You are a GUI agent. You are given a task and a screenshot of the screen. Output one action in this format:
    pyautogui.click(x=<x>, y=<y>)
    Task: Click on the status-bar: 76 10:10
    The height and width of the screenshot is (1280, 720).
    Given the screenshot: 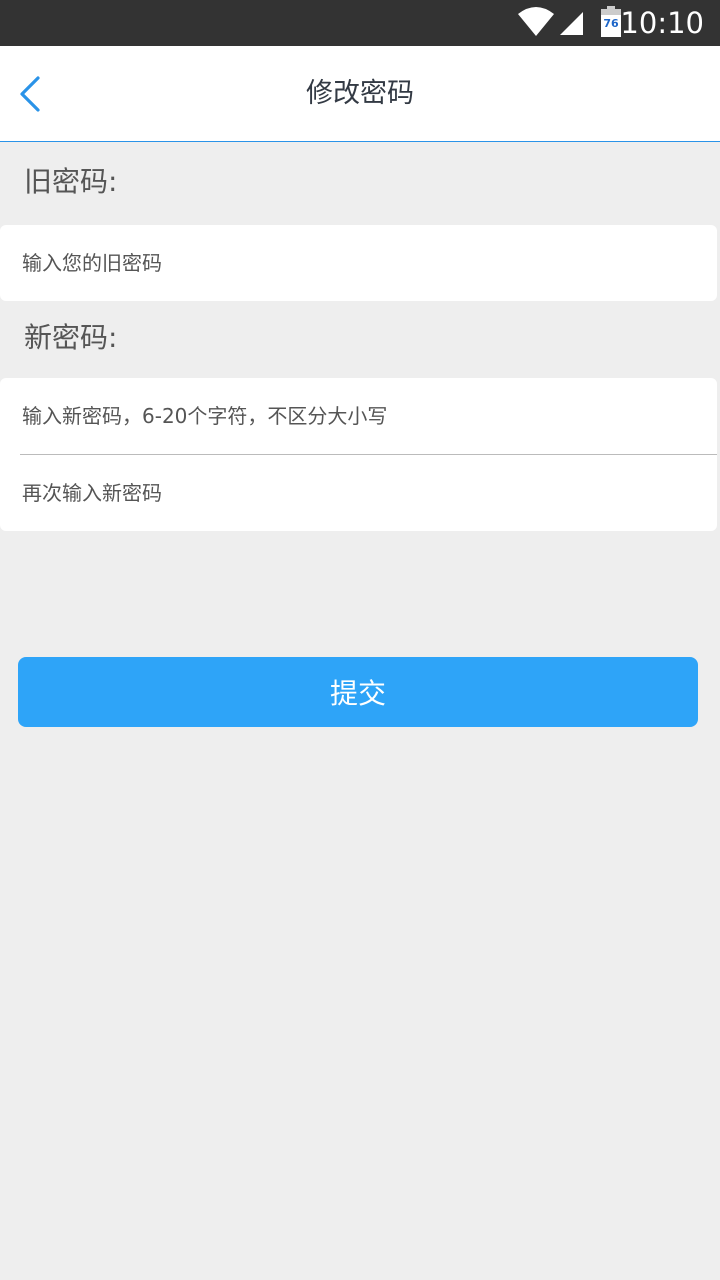 What is the action you would take?
    pyautogui.click(x=360, y=23)
    